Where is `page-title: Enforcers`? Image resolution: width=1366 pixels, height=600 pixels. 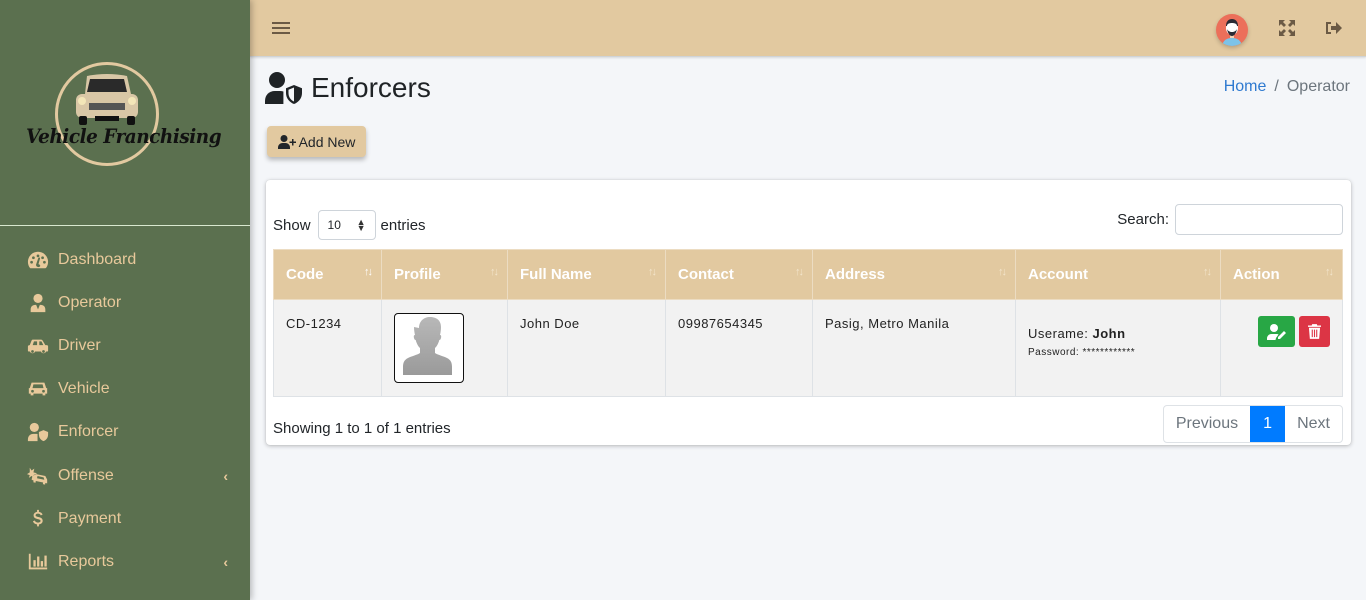 page-title: Enforcers is located at coordinates (348, 88).